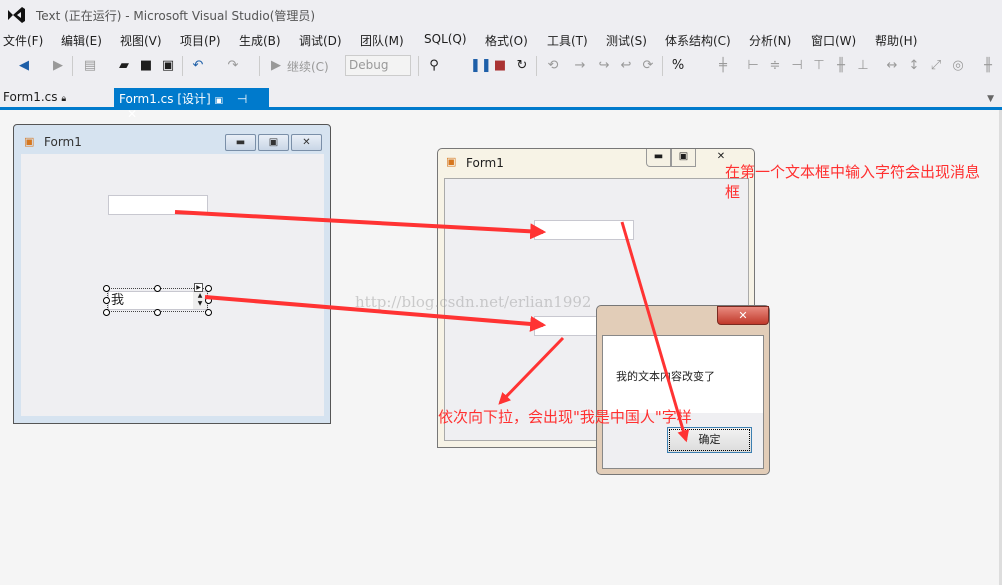  What do you see at coordinates (320, 40) in the screenshot?
I see `menu-debug: 调试(D)` at bounding box center [320, 40].